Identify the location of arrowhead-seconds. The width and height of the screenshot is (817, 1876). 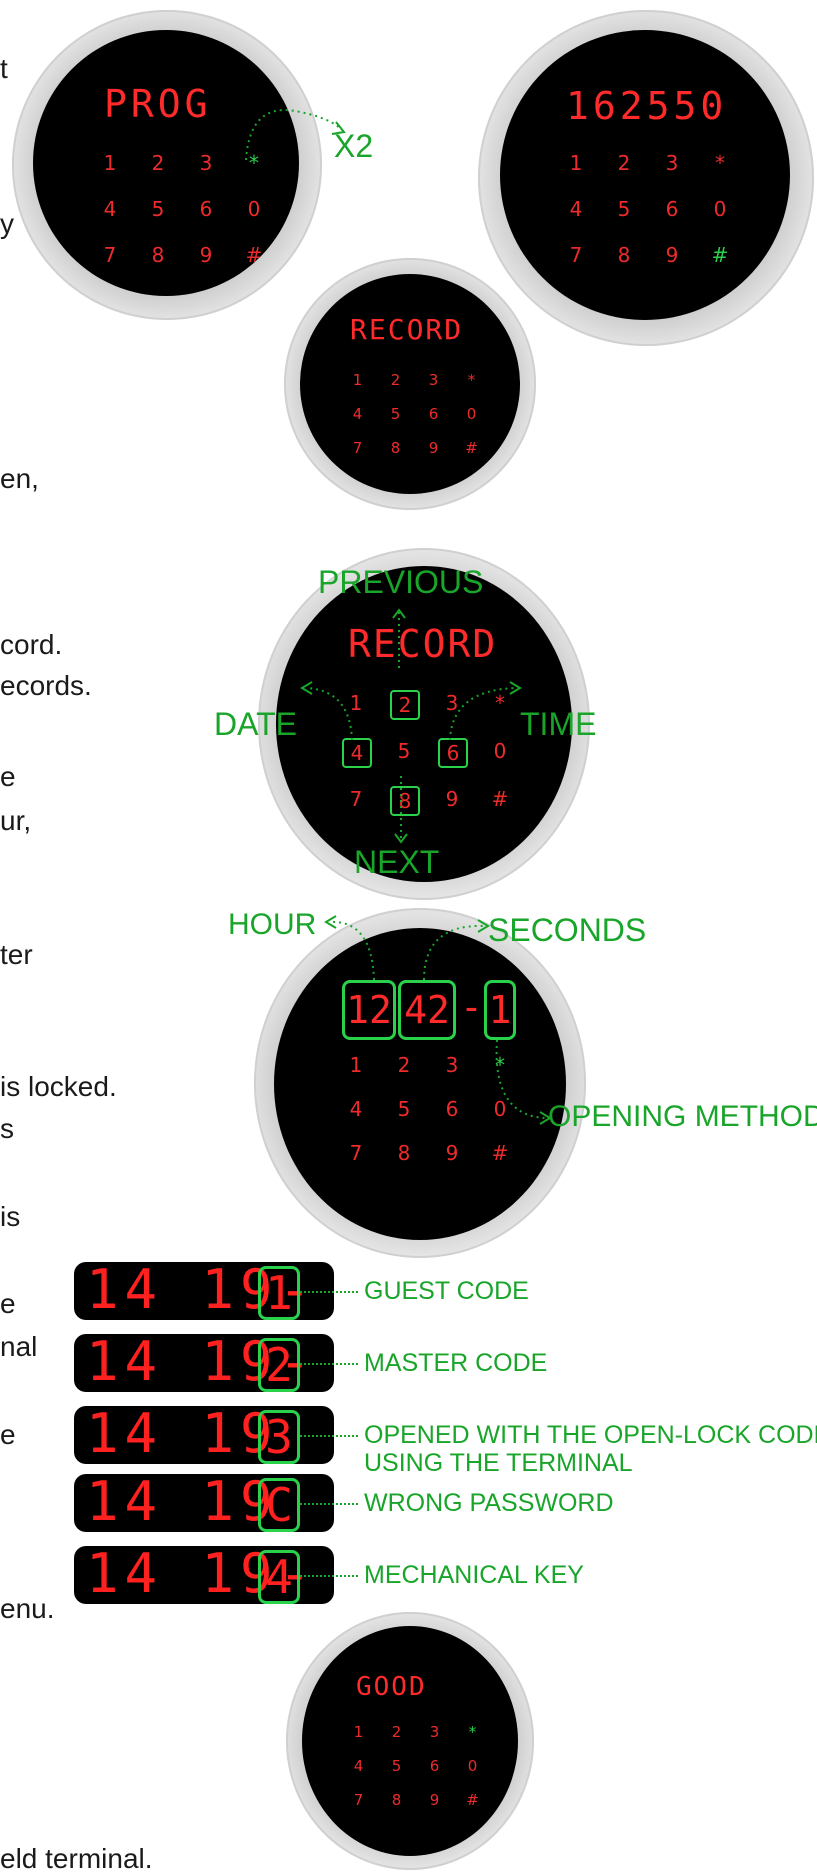
(483, 926).